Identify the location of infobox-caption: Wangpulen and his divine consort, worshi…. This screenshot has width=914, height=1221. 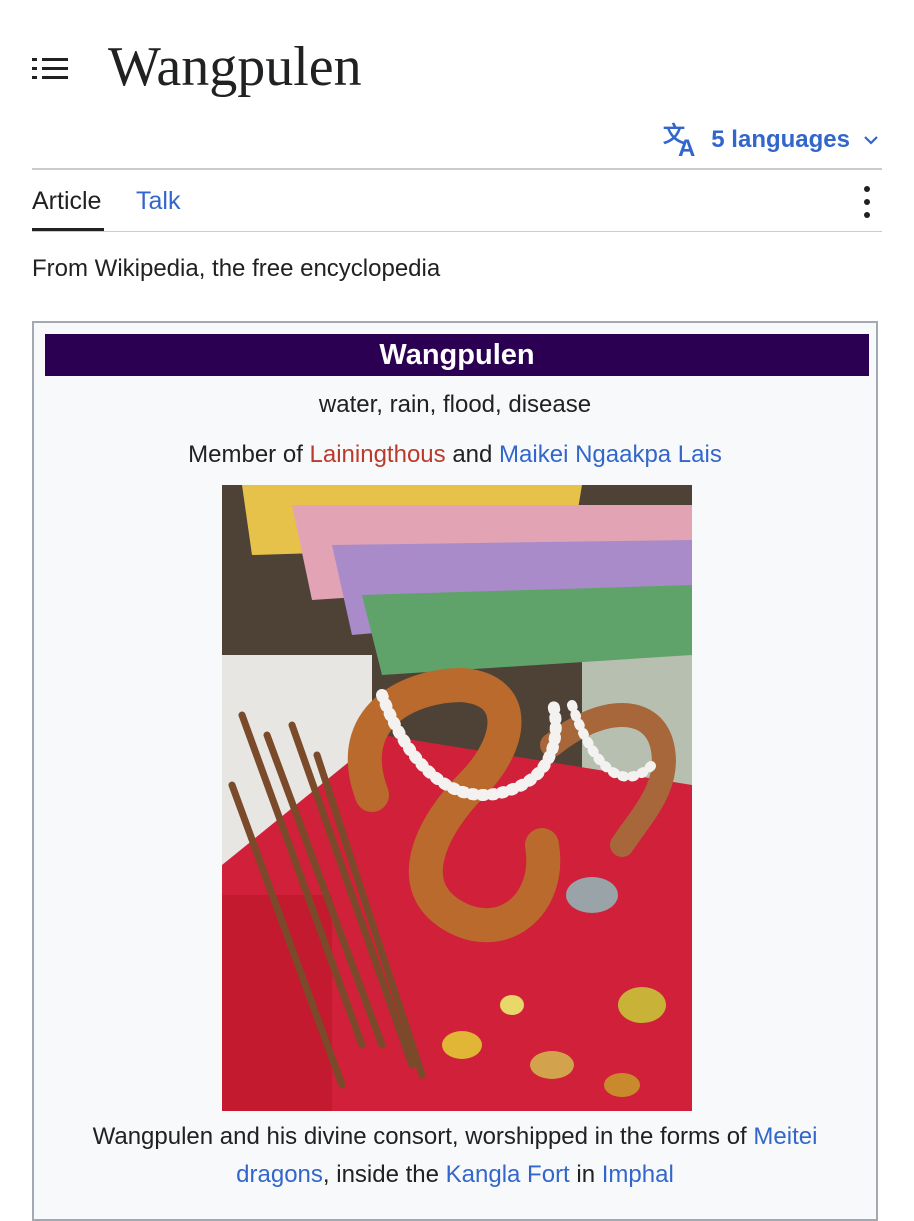
(455, 1156).